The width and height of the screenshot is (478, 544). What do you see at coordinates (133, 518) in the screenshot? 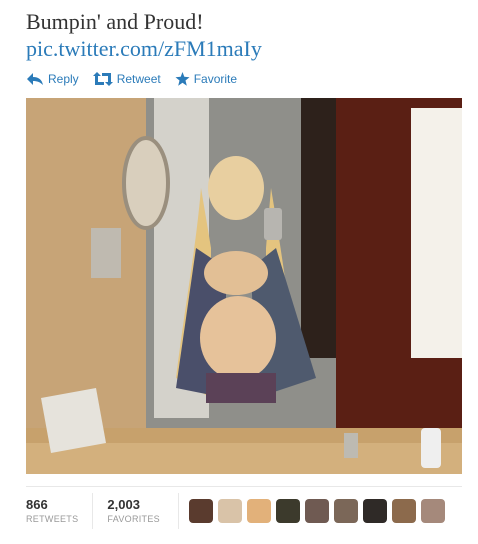
I see `favorites-label: FAVORITES` at bounding box center [133, 518].